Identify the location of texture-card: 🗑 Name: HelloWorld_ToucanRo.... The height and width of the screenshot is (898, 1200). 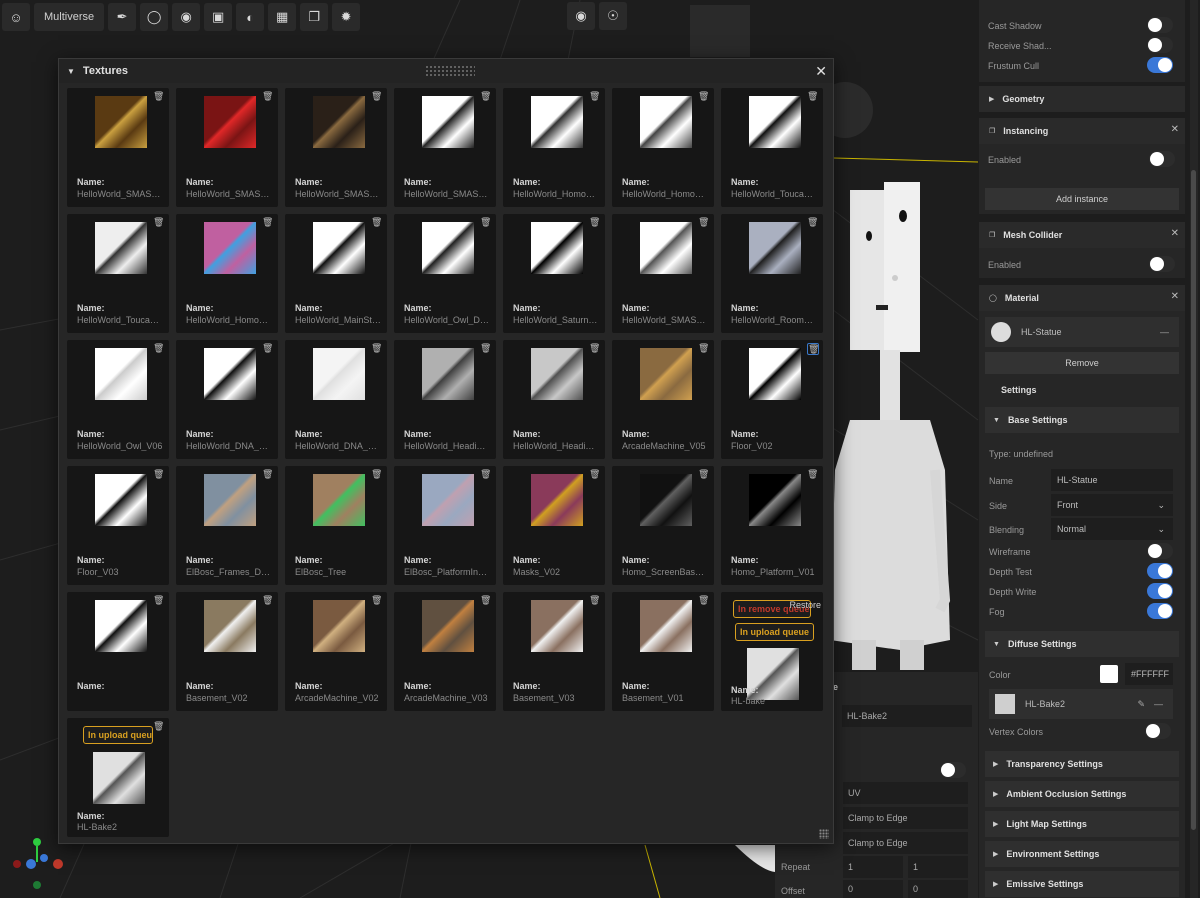
(118, 273).